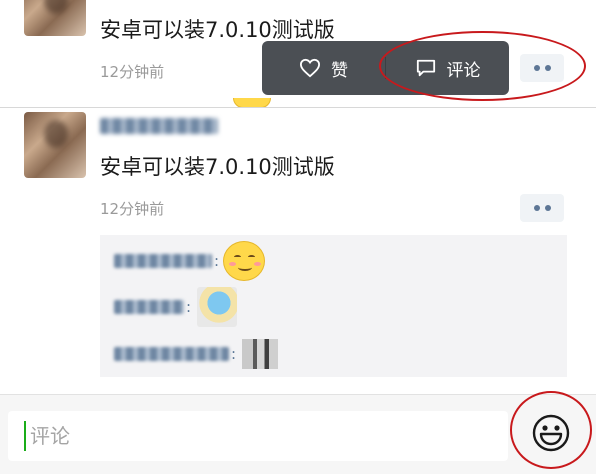 Image resolution: width=596 pixels, height=474 pixels. I want to click on more-dots-icon, so click(536, 208).